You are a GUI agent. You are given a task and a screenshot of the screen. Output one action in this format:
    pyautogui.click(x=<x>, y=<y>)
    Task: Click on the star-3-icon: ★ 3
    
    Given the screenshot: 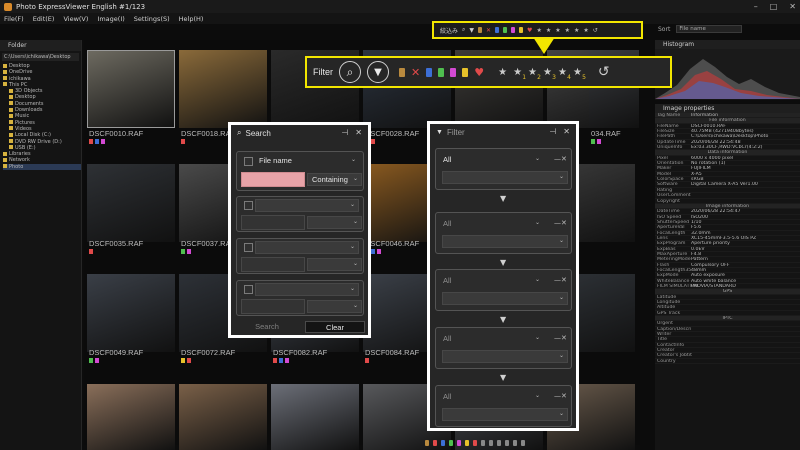 What is the action you would take?
    pyautogui.click(x=549, y=74)
    